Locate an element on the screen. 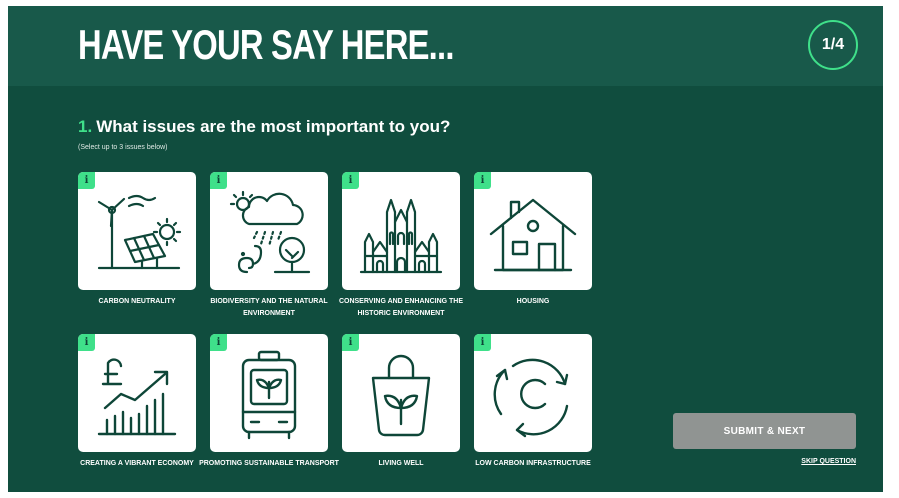 The image size is (899, 498). issue-card-historic-environment: i is located at coordinates (401, 231).